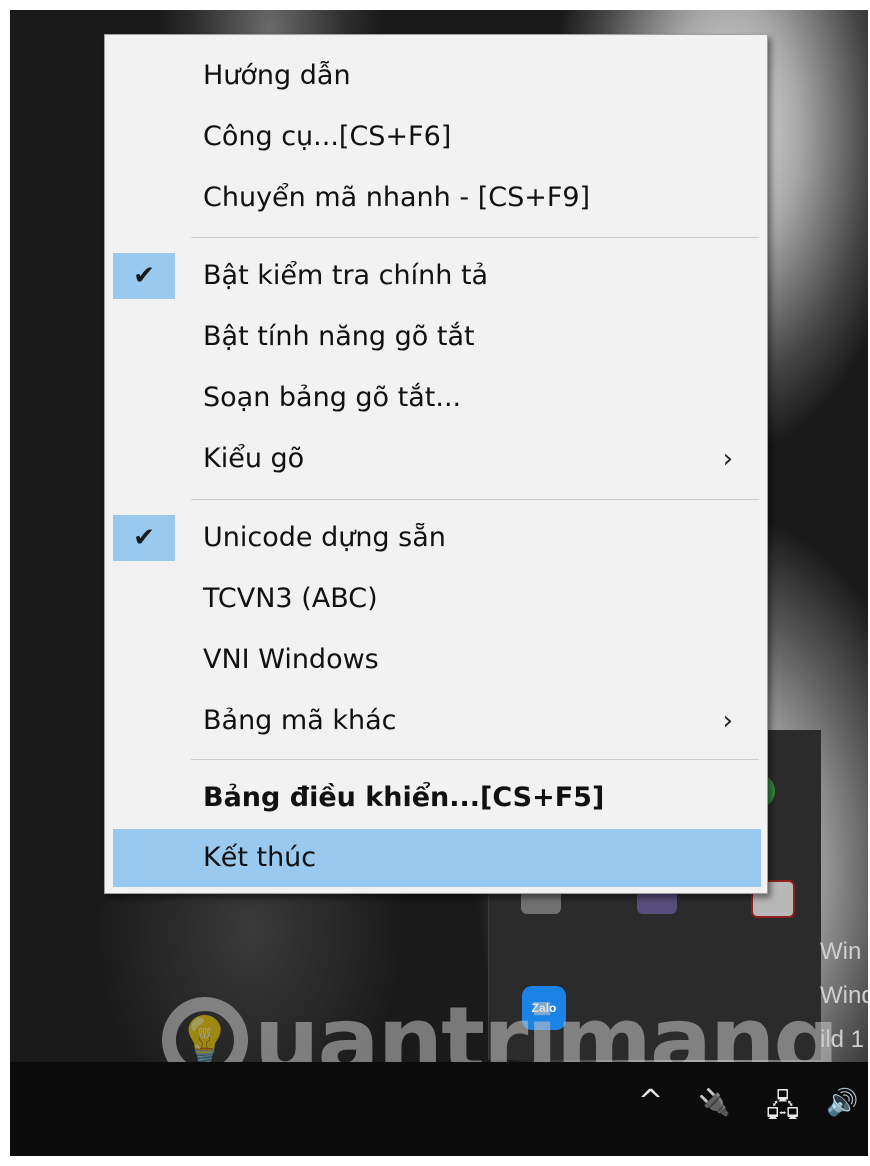  I want to click on menu-item-label: Bật kiểm tra chính tả, so click(346, 275).